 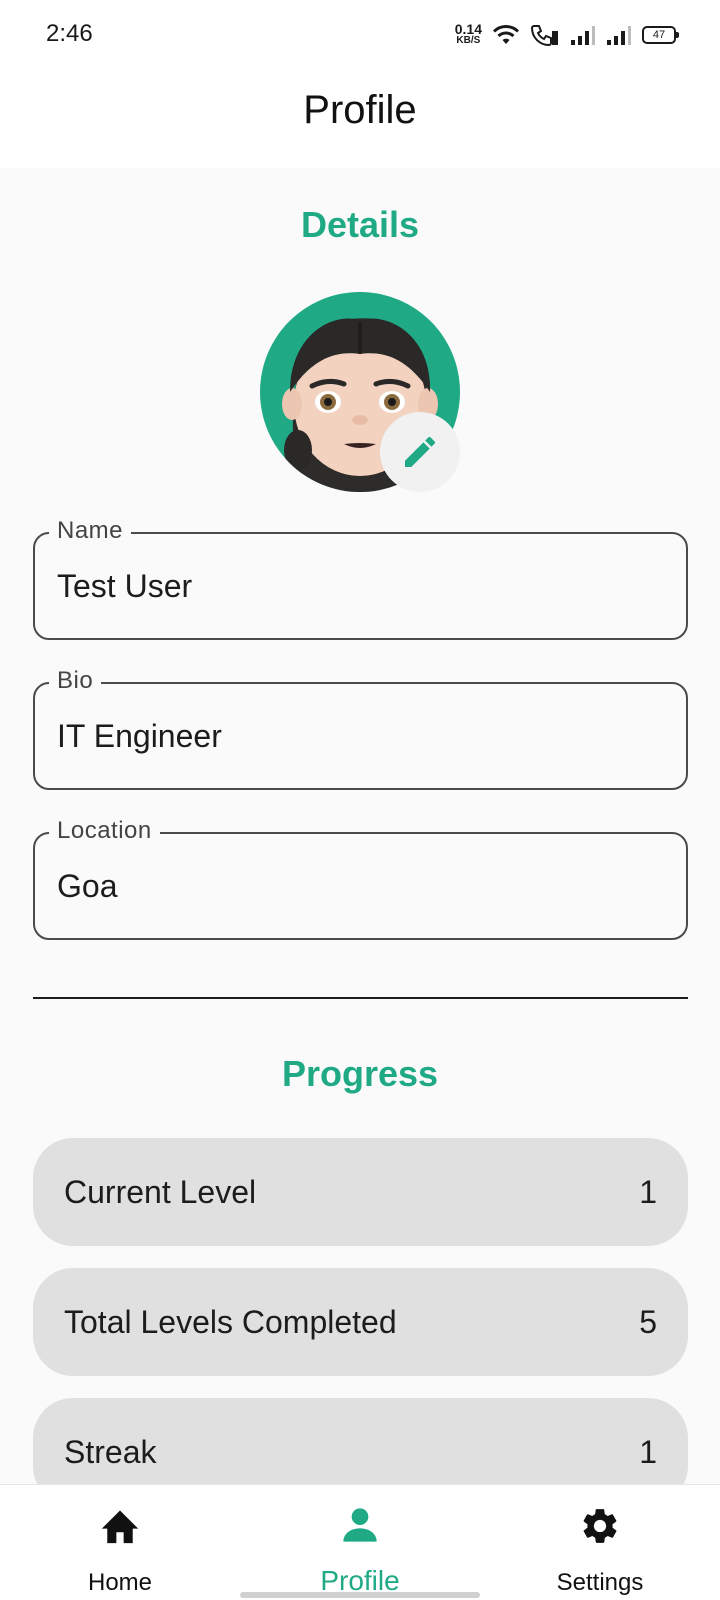 I want to click on wifi-icon, so click(x=506, y=34).